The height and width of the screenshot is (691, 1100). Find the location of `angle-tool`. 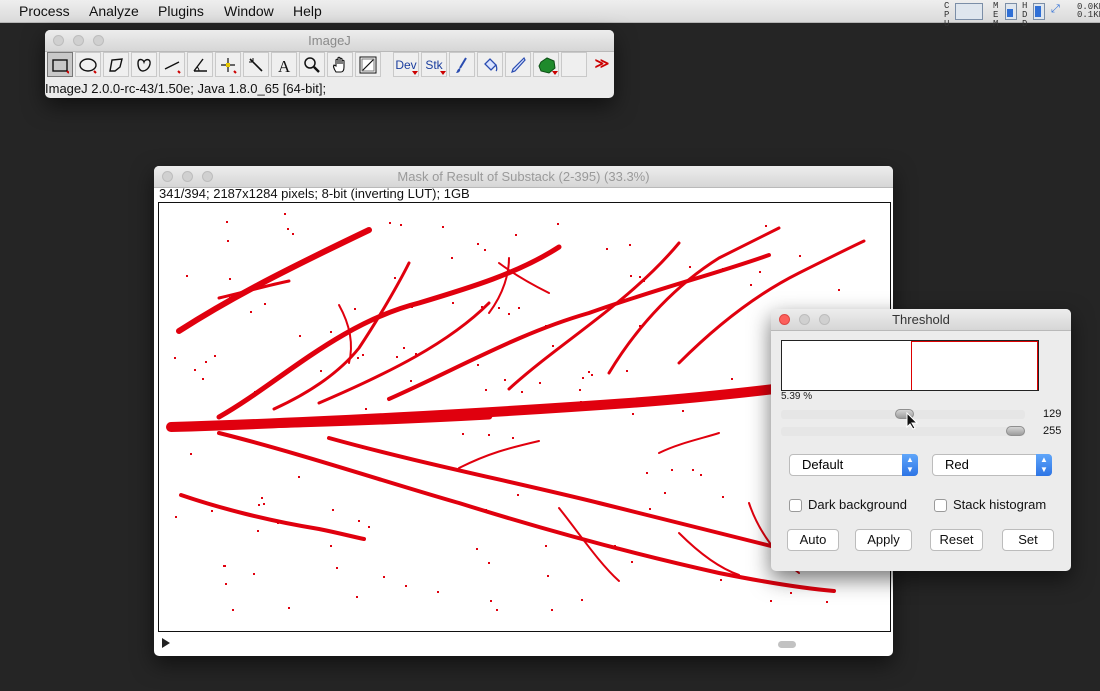

angle-tool is located at coordinates (200, 64).